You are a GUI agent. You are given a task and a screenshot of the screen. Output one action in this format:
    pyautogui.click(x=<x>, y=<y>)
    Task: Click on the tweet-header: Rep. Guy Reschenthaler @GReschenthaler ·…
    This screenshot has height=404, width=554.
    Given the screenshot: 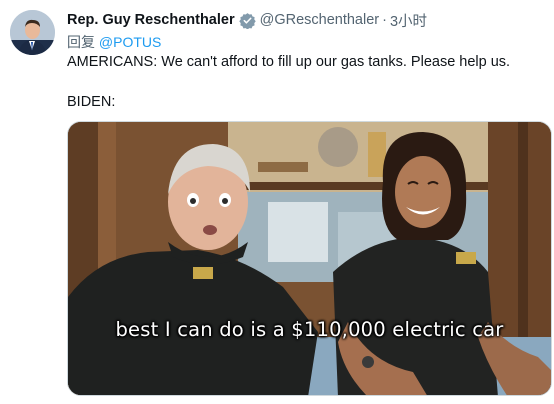 What is the action you would take?
    pyautogui.click(x=306, y=20)
    